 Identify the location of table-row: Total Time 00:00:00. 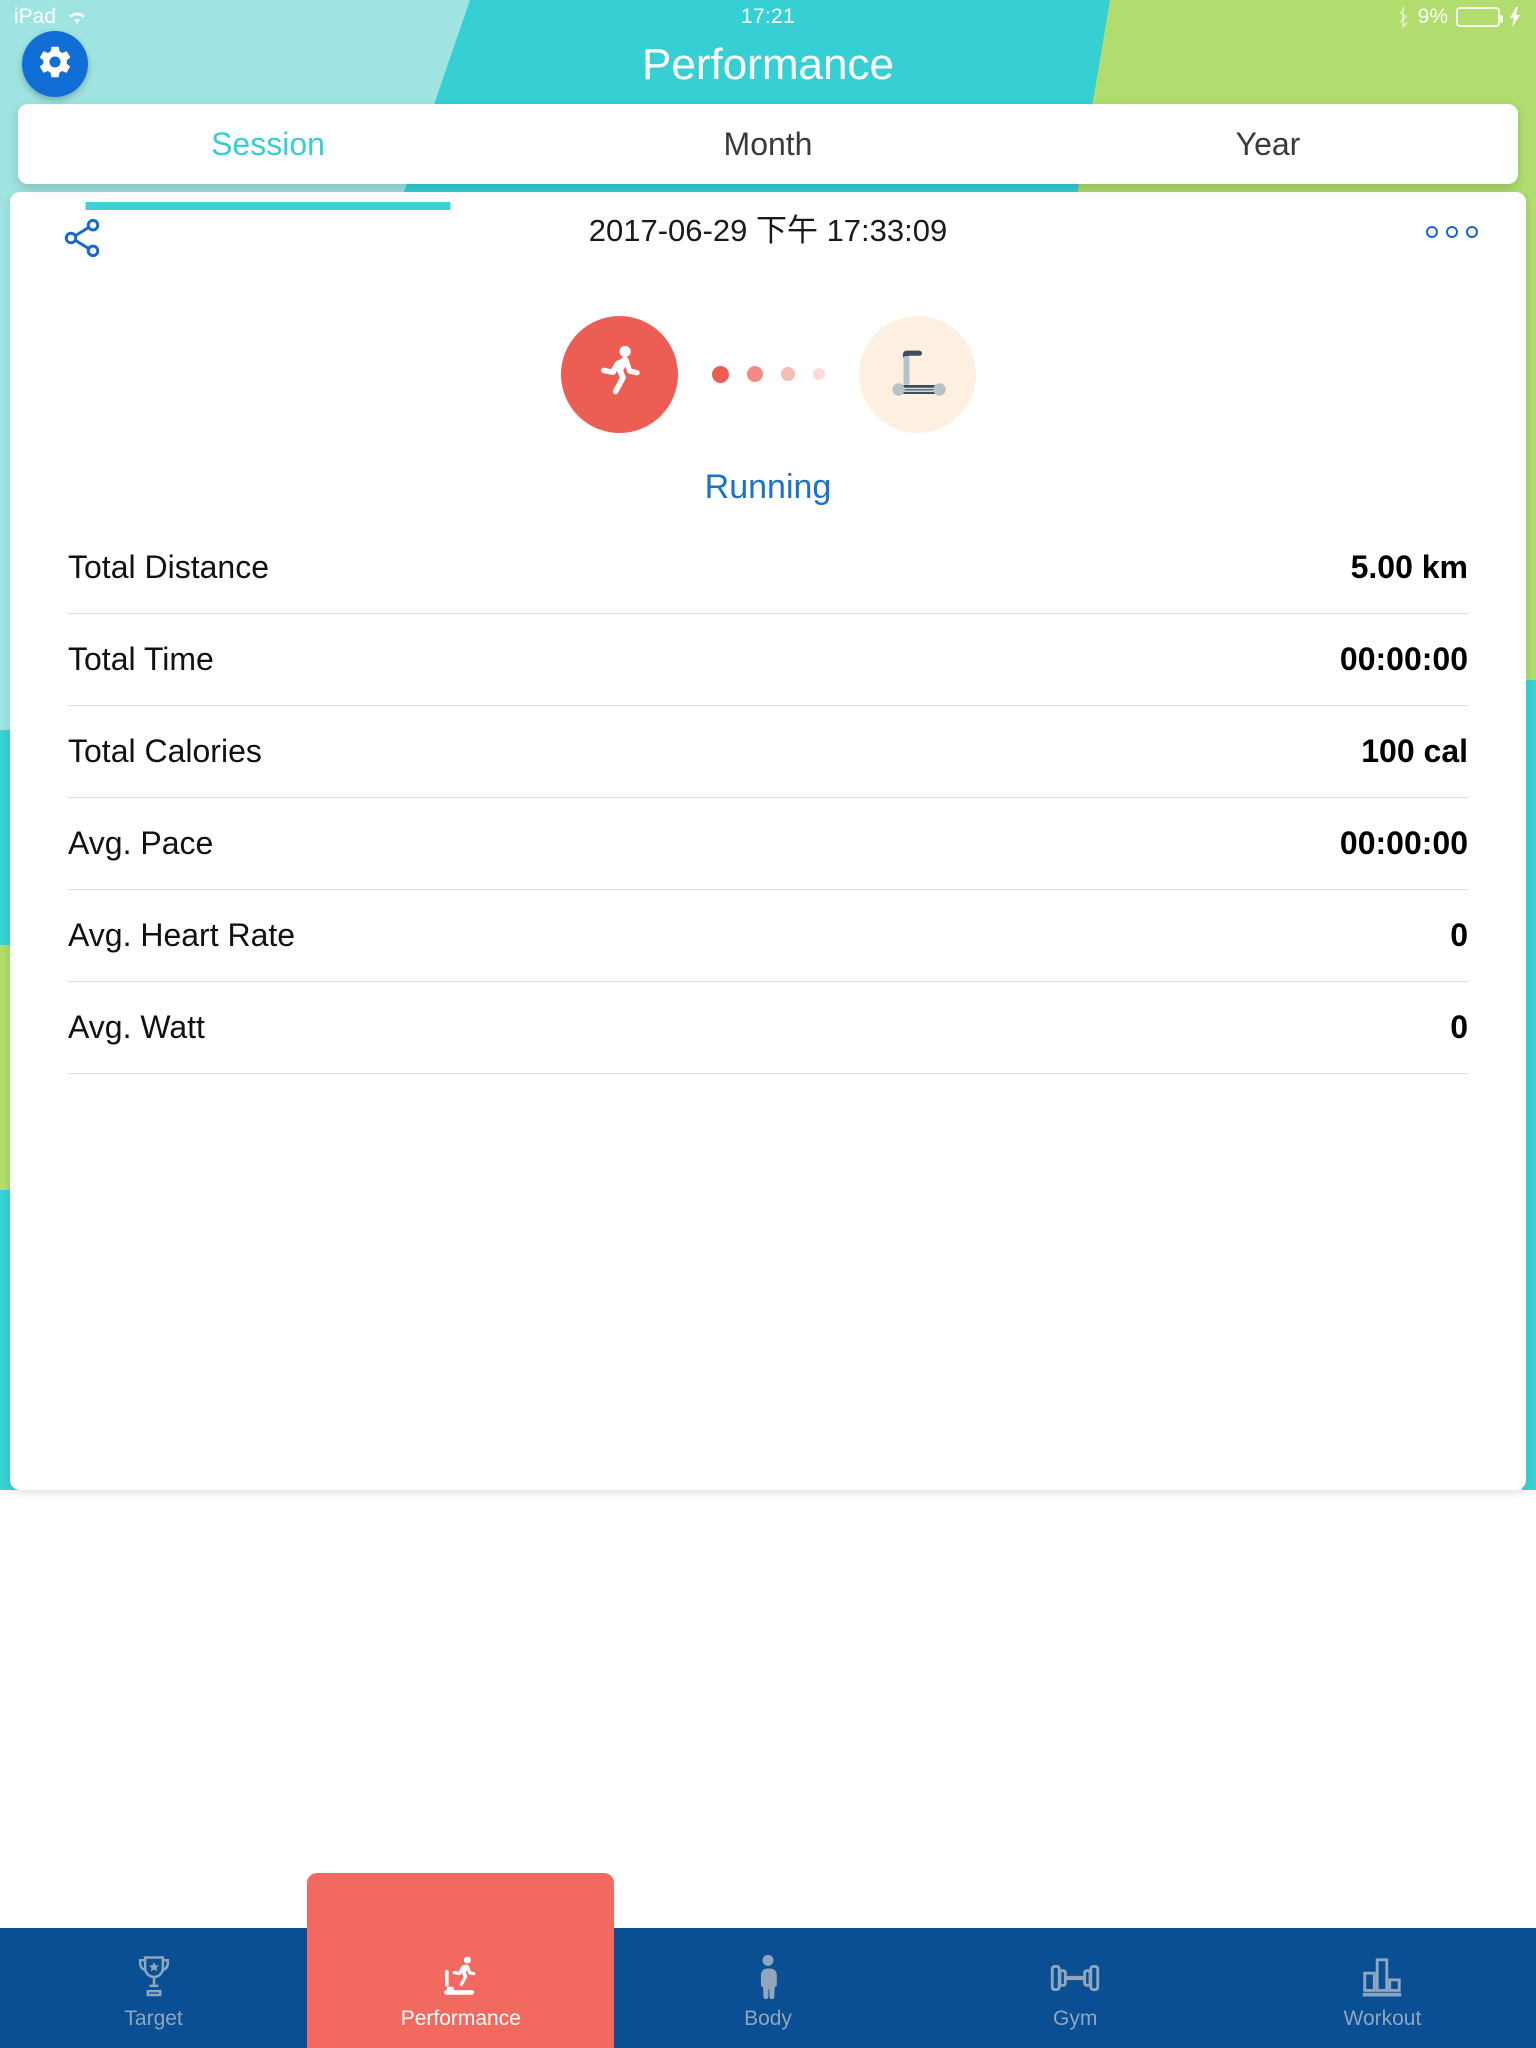
(768, 660).